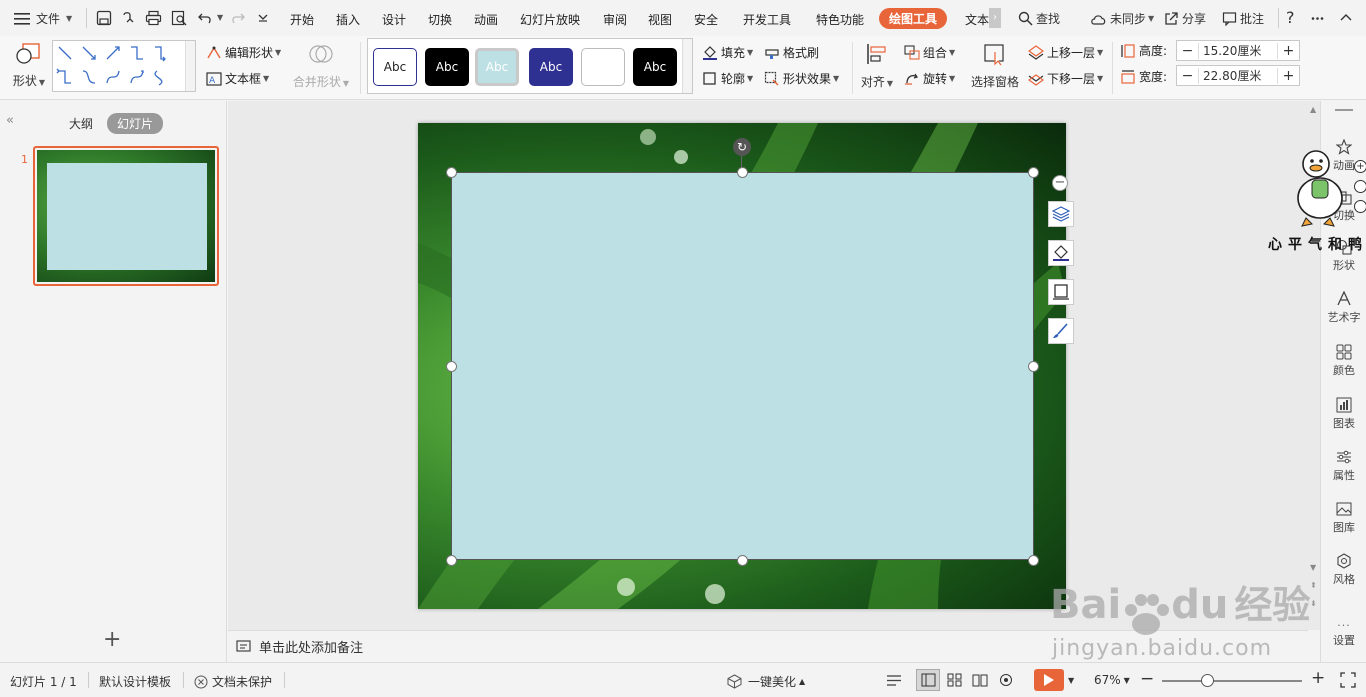 The width and height of the screenshot is (1366, 697). I want to click on outline-button: 轮廓 ▼, so click(727, 78).